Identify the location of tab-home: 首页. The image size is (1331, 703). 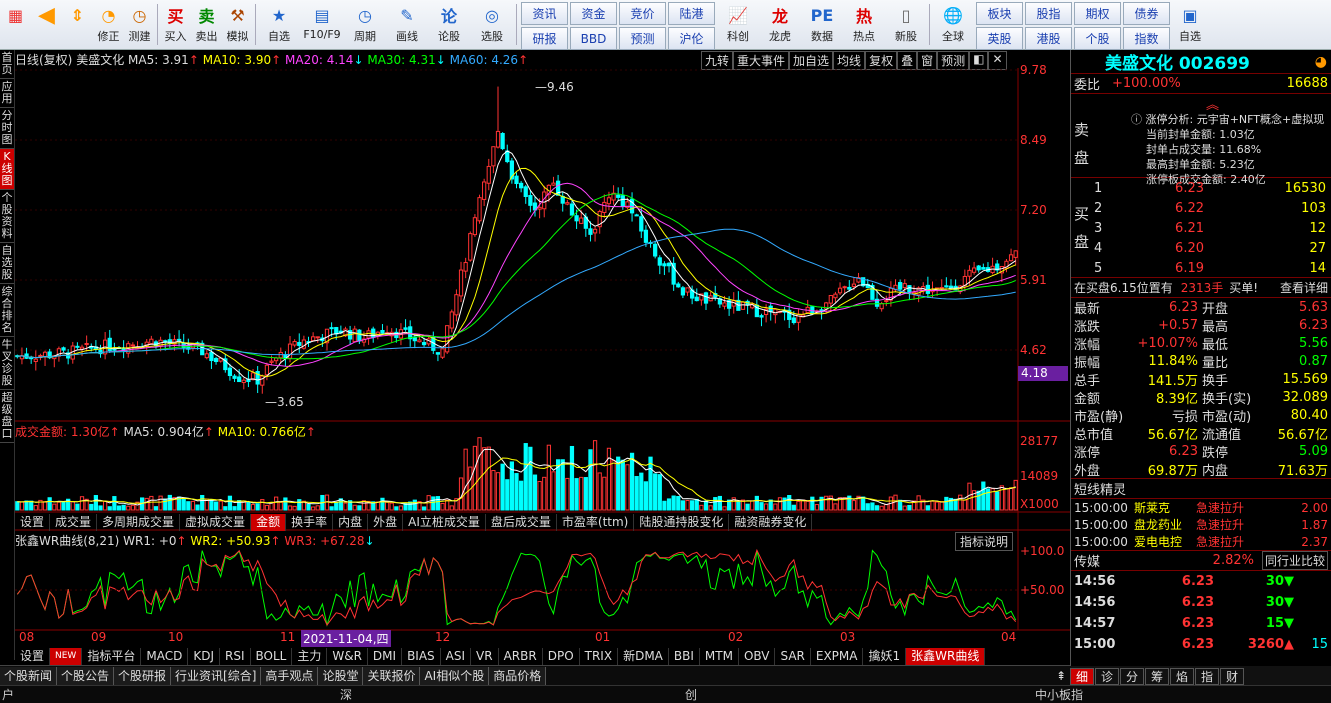
(7, 64).